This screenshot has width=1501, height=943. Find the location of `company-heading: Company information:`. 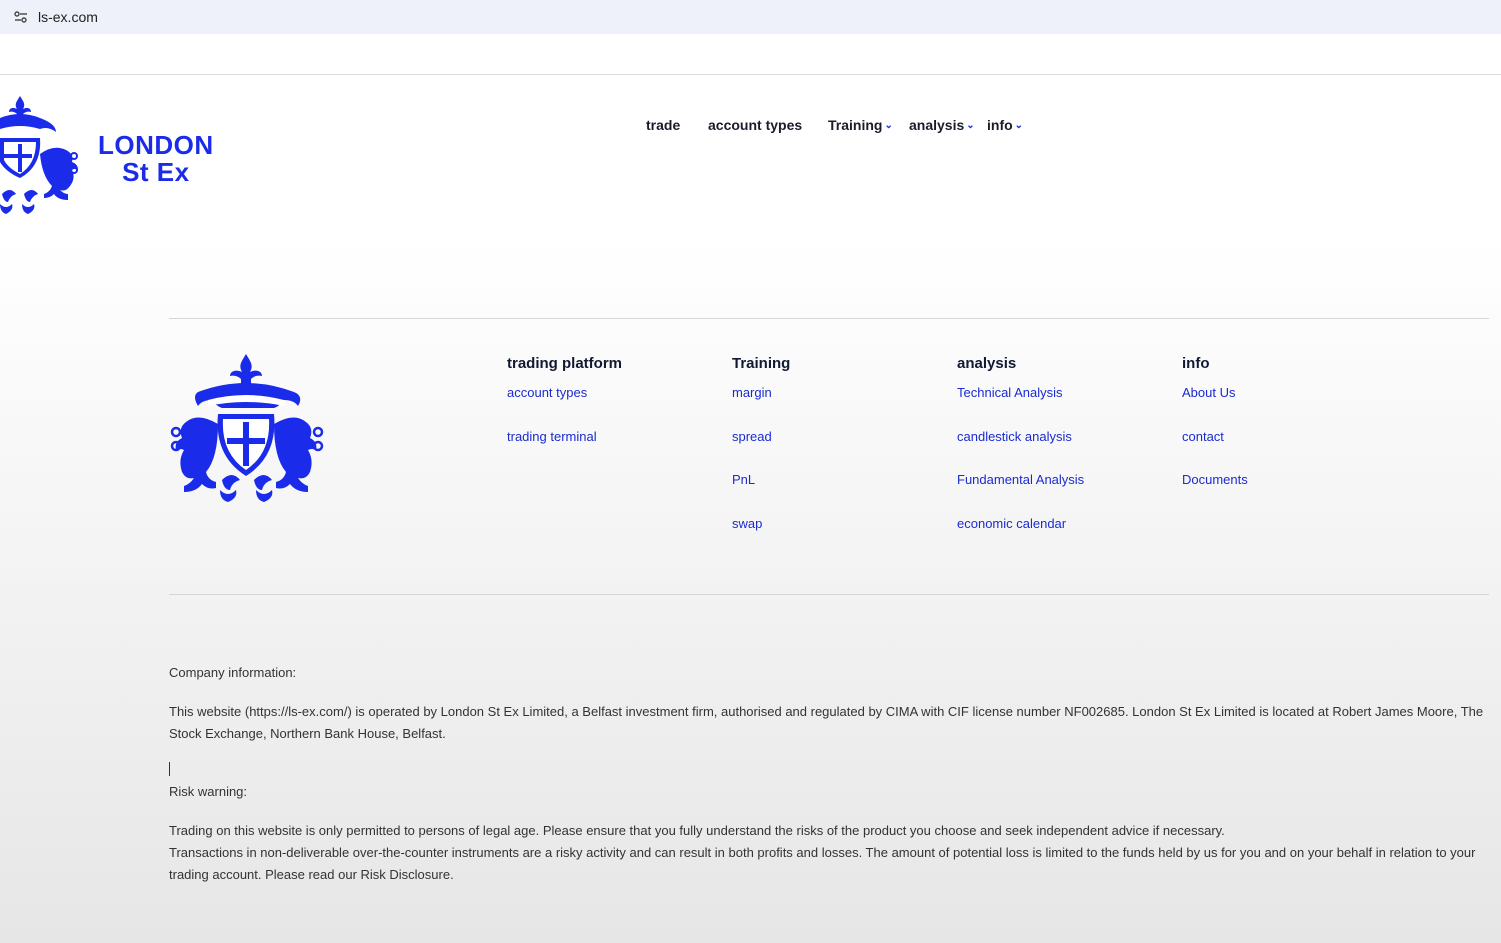

company-heading: Company information: is located at coordinates (233, 672).